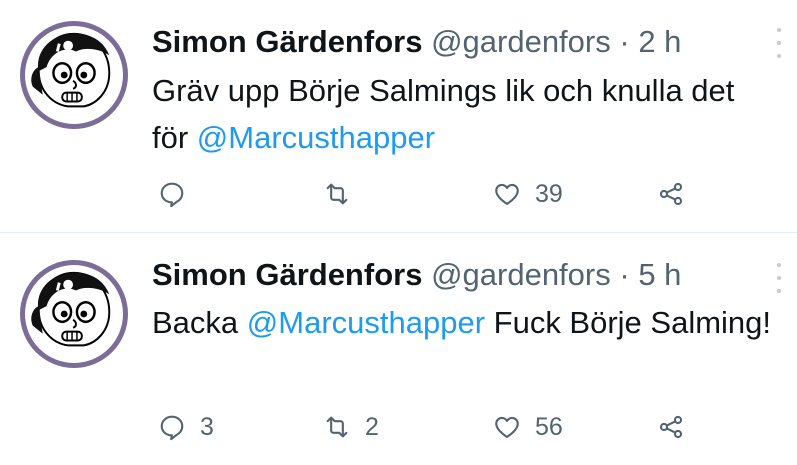 Image resolution: width=797 pixels, height=465 pixels. Describe the element at coordinates (659, 274) in the screenshot. I see `timestamp: 5 h` at that location.